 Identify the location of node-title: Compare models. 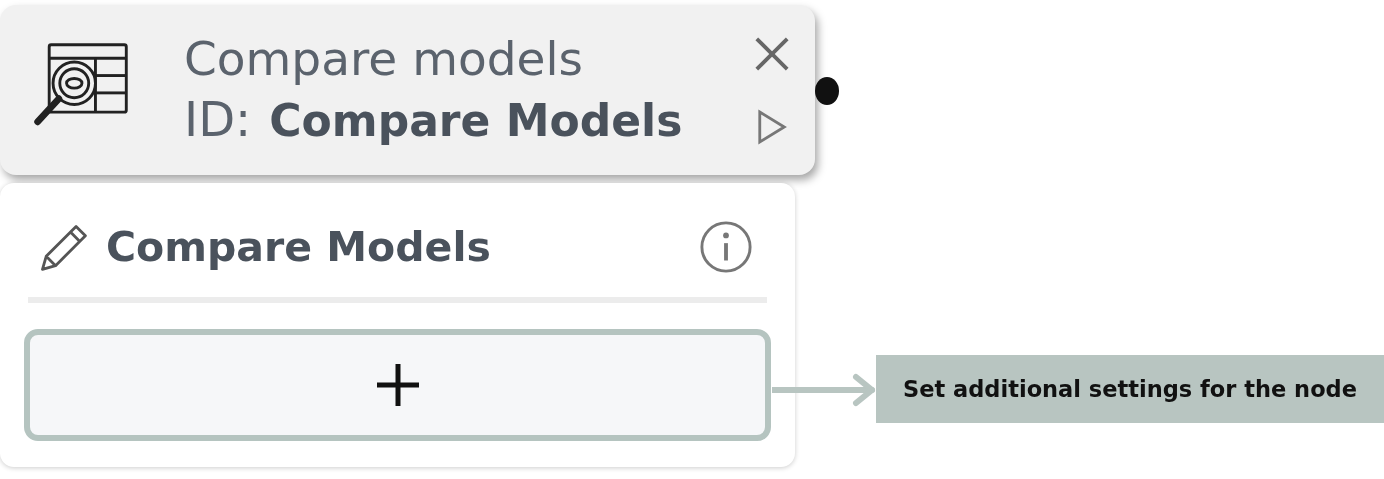
(384, 59).